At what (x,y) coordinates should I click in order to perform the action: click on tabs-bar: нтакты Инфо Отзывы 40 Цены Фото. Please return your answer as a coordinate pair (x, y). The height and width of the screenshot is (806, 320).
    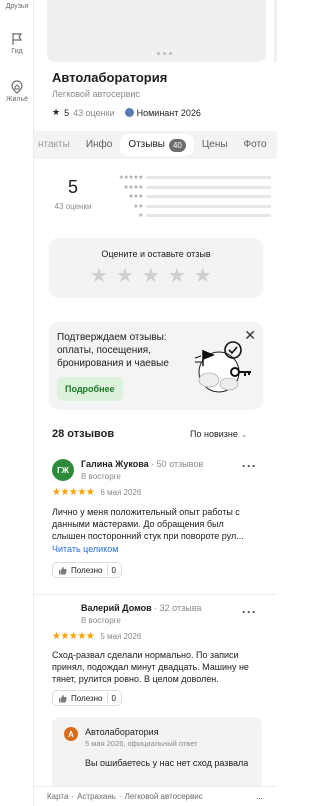
    Looking at the image, I should click on (155, 145).